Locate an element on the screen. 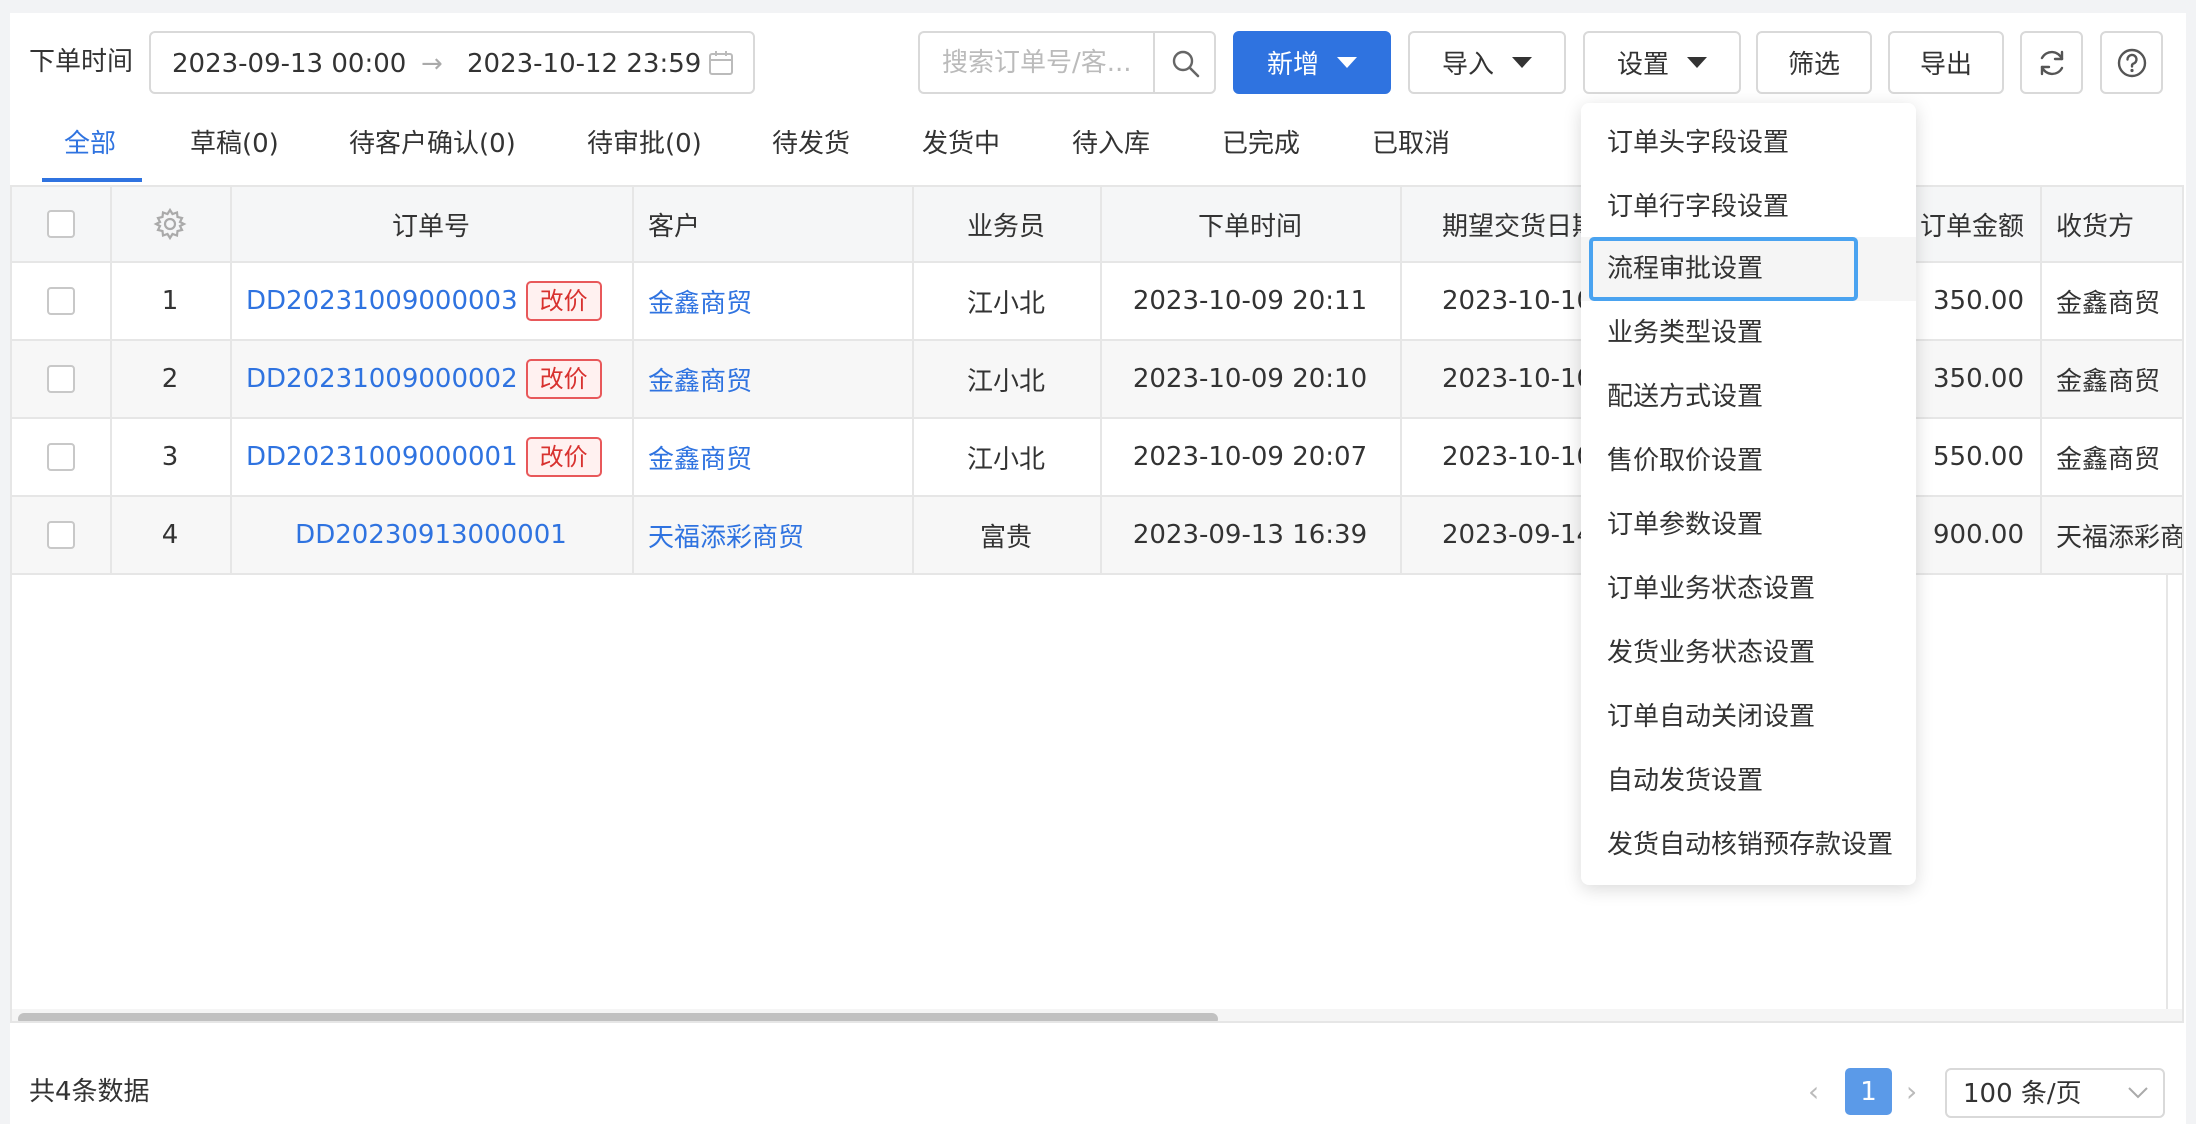  menu-item-pricing: 售价取价设置 is located at coordinates (1748, 461).